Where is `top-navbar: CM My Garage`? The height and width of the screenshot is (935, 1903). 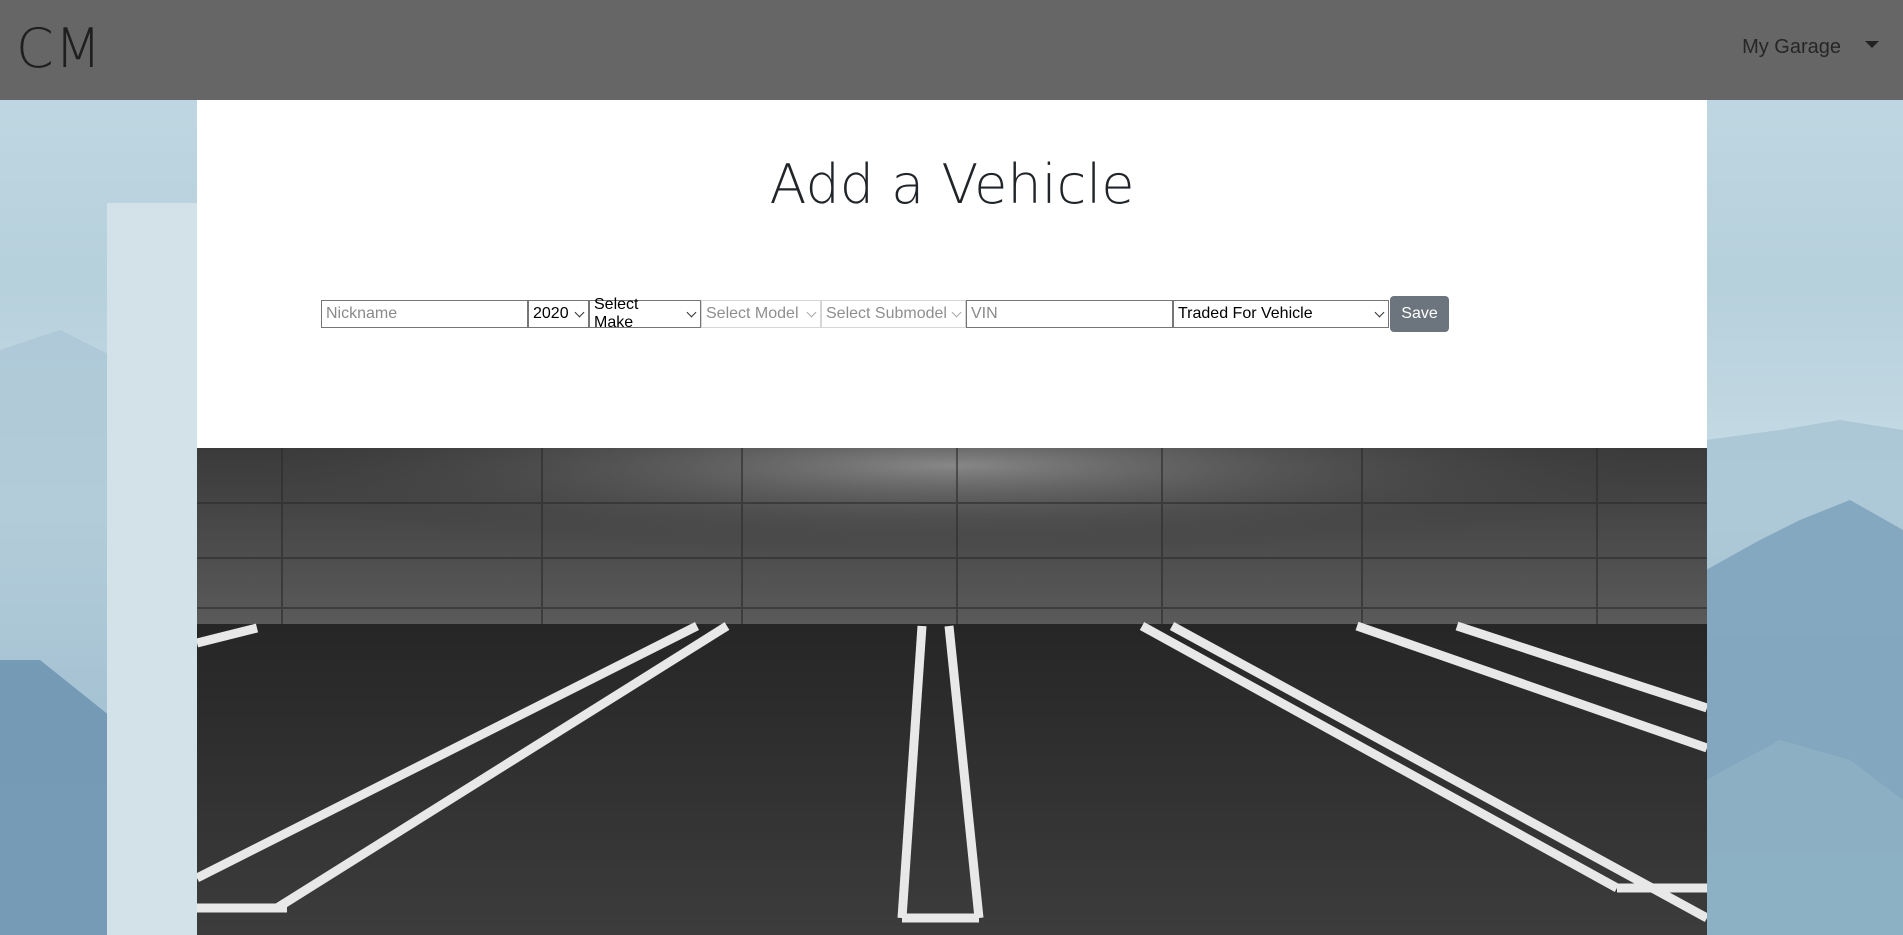
top-navbar: CM My Garage is located at coordinates (951, 50).